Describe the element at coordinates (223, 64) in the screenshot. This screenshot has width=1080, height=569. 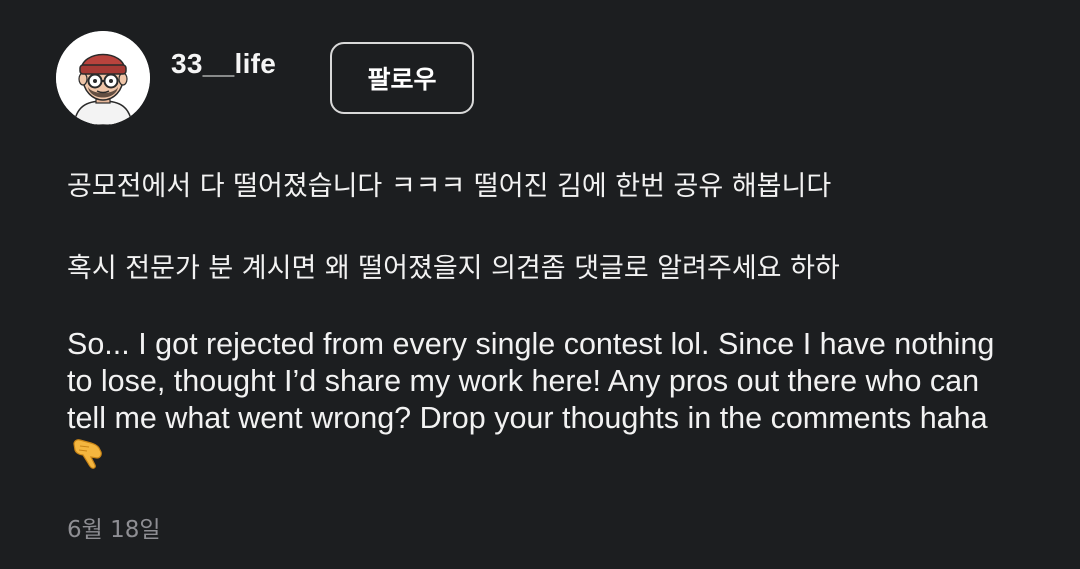
I see `username: 33__life` at that location.